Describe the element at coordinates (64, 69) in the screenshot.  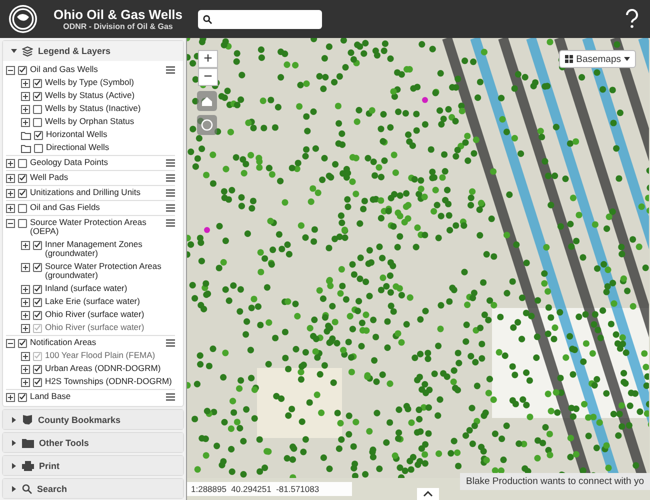
I see `layer-label: Oil and Gas Wells` at that location.